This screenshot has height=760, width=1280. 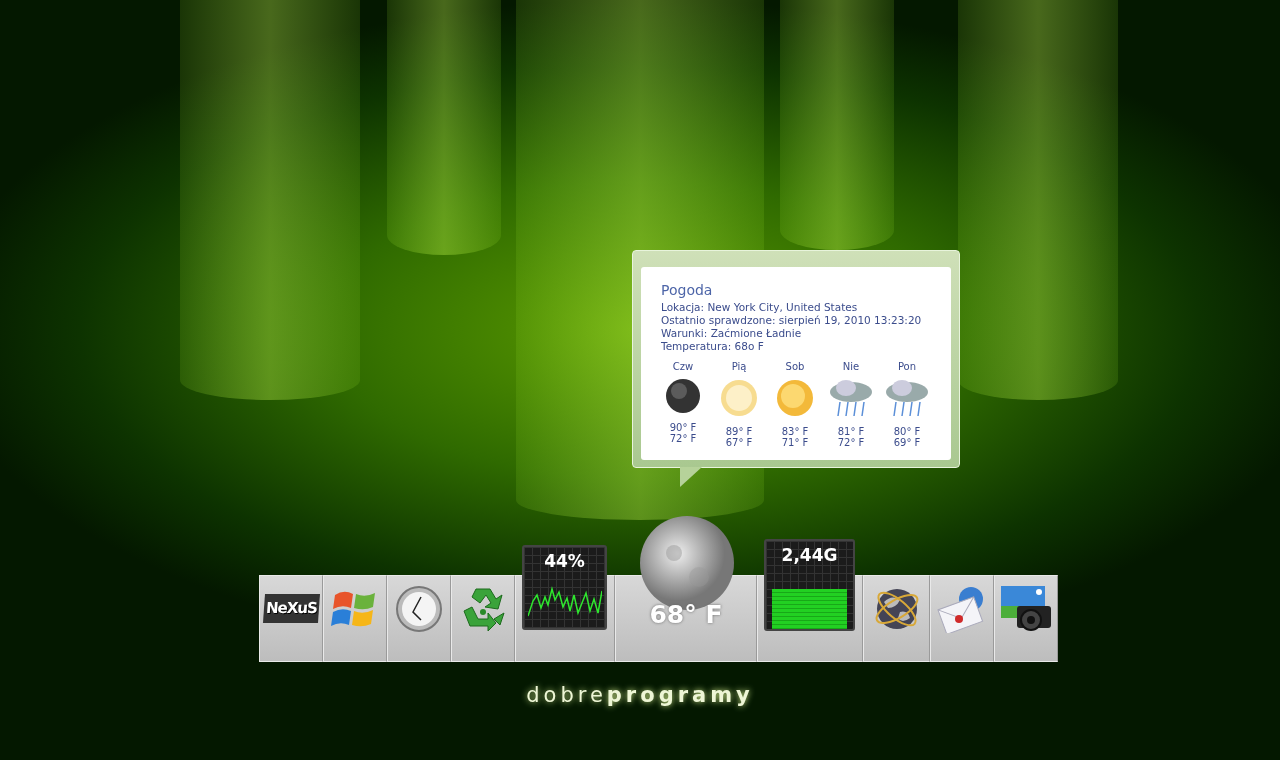 What do you see at coordinates (683, 396) in the screenshot?
I see `moon-icon` at bounding box center [683, 396].